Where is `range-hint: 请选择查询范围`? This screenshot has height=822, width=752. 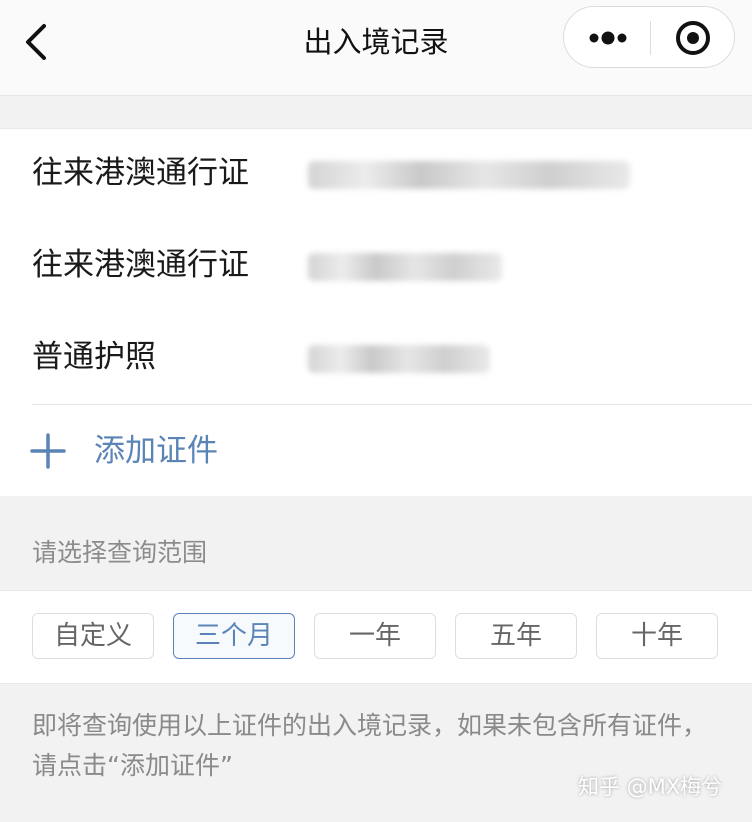
range-hint: 请选择查询范围 is located at coordinates (120, 552).